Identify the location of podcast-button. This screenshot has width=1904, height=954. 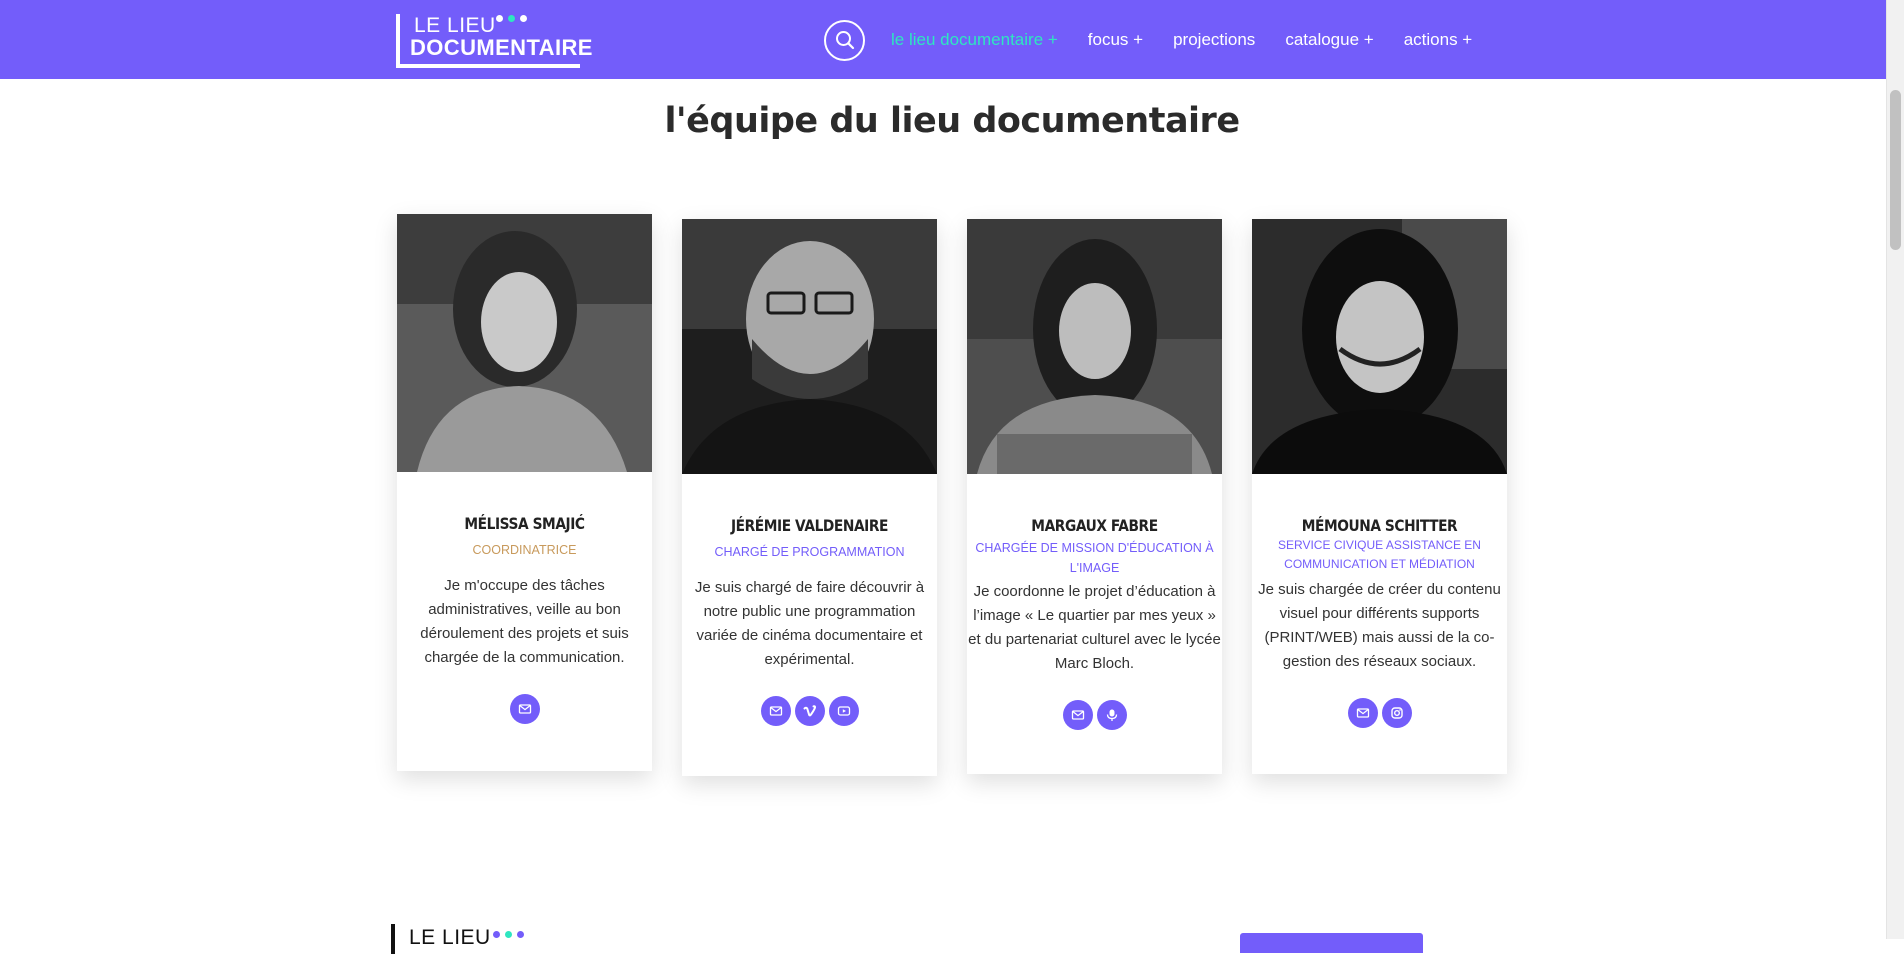
(1111, 715).